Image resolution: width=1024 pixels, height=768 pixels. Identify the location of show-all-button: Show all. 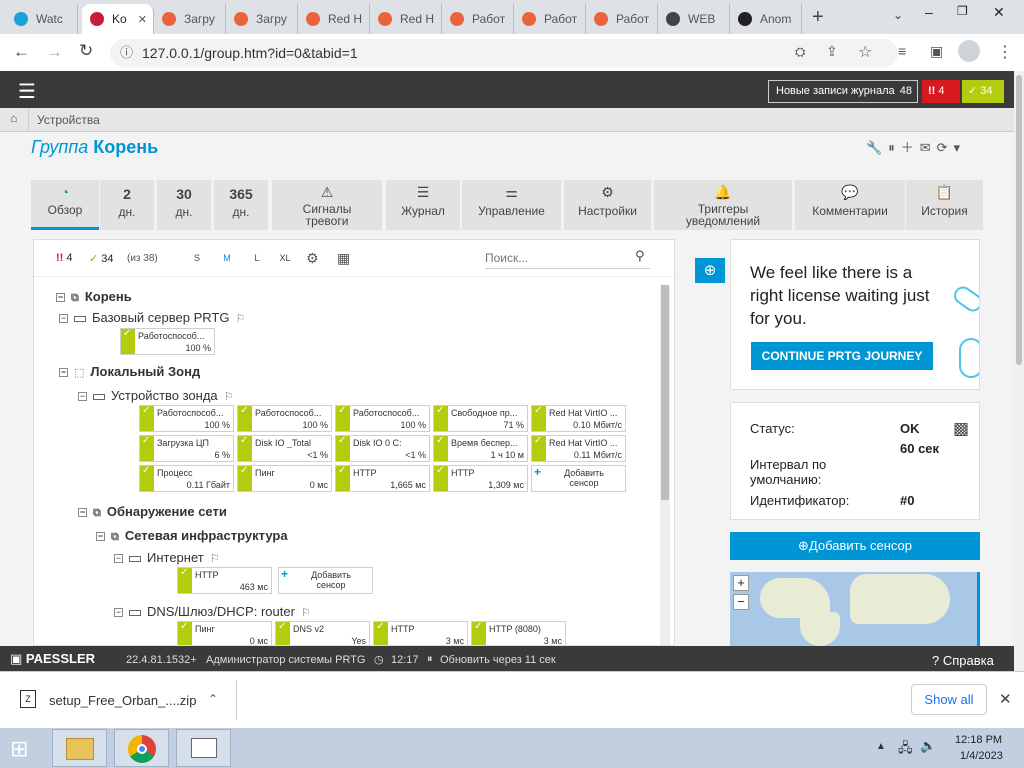
(949, 699).